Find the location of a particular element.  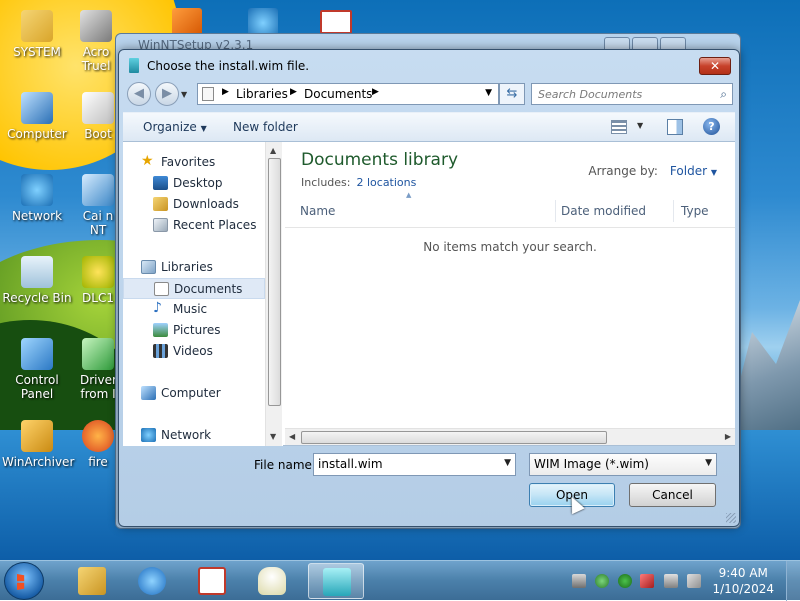

file-list-scrollbar: ◀ ▶ is located at coordinates (510, 436).